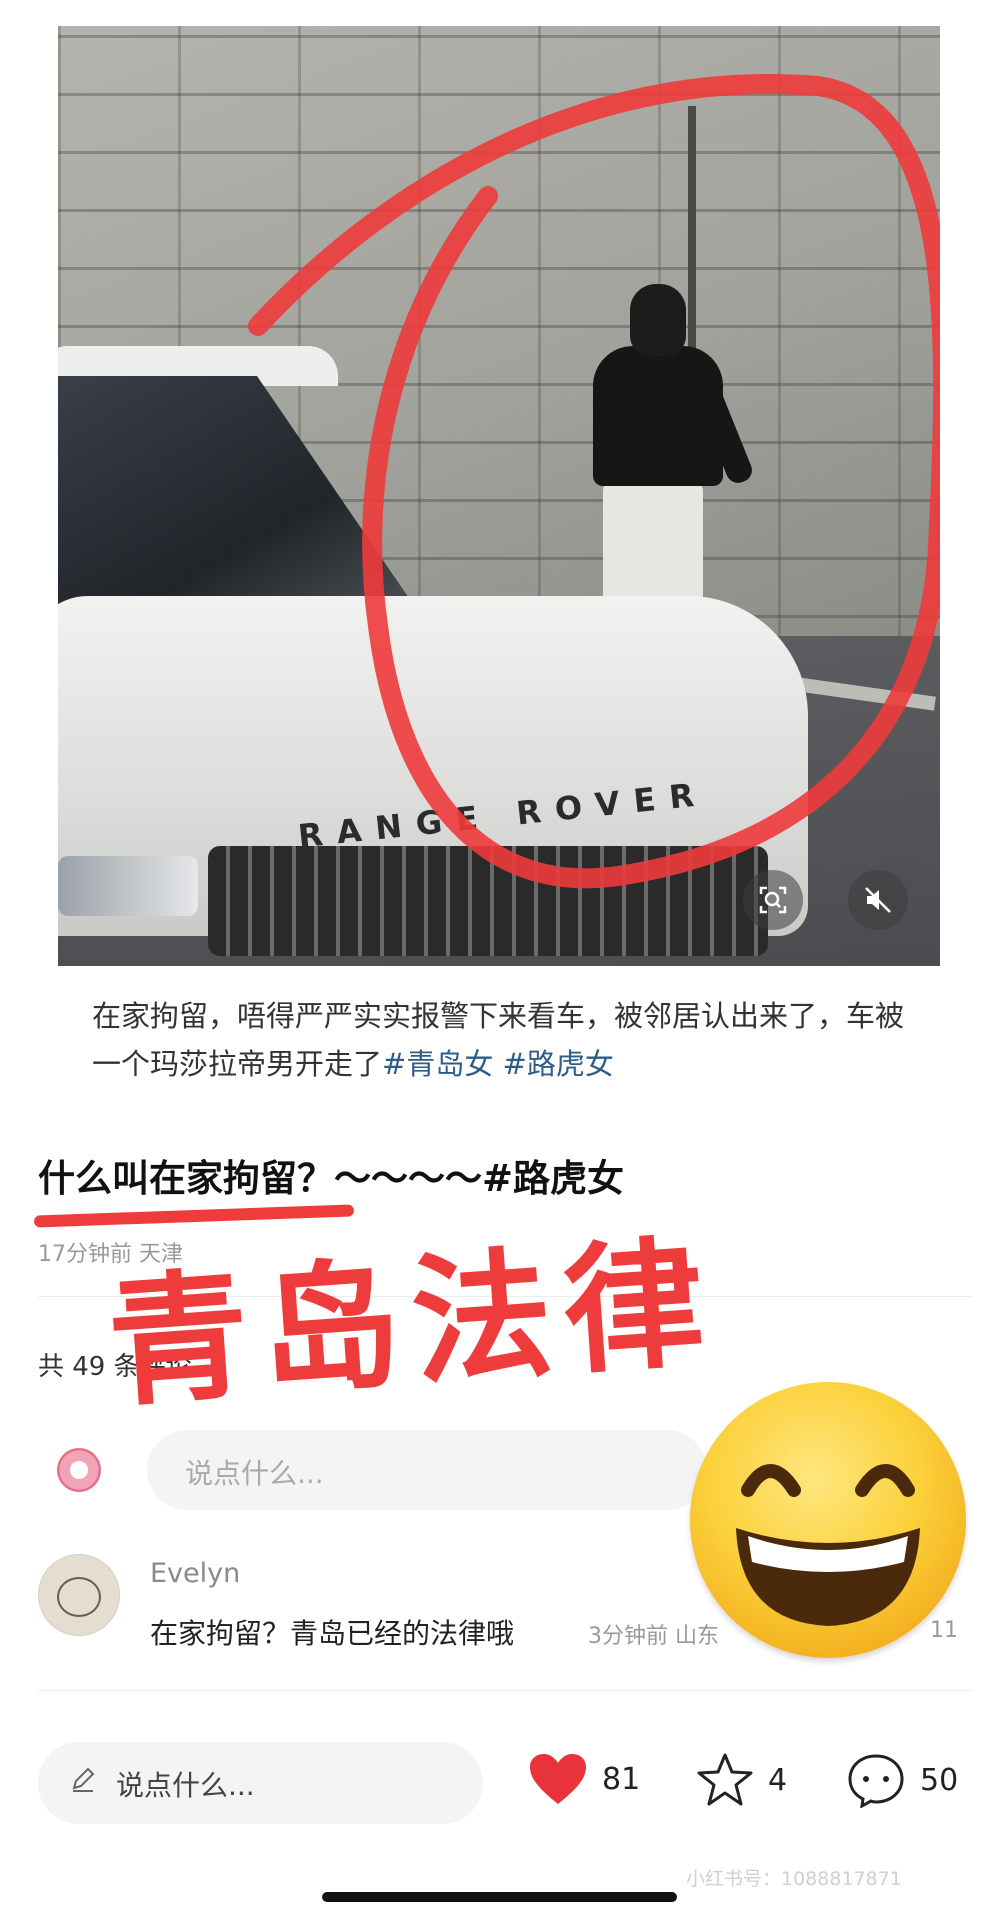 The height and width of the screenshot is (1920, 999). I want to click on image-search-button, so click(773, 900).